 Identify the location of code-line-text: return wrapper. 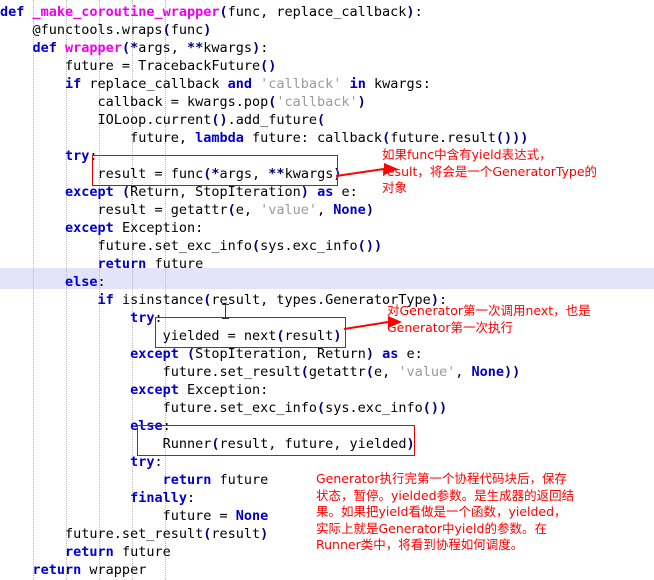
(89, 570).